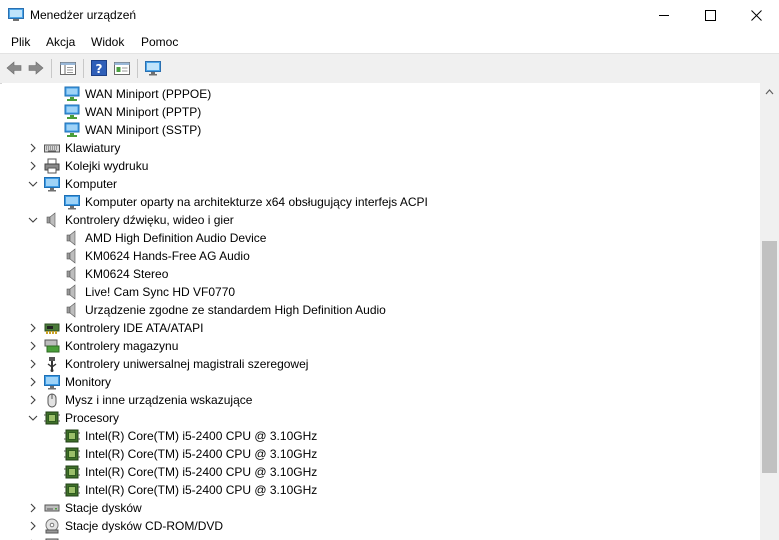  What do you see at coordinates (381, 238) in the screenshot?
I see `tree-device: AMD High Definition Audio Device` at bounding box center [381, 238].